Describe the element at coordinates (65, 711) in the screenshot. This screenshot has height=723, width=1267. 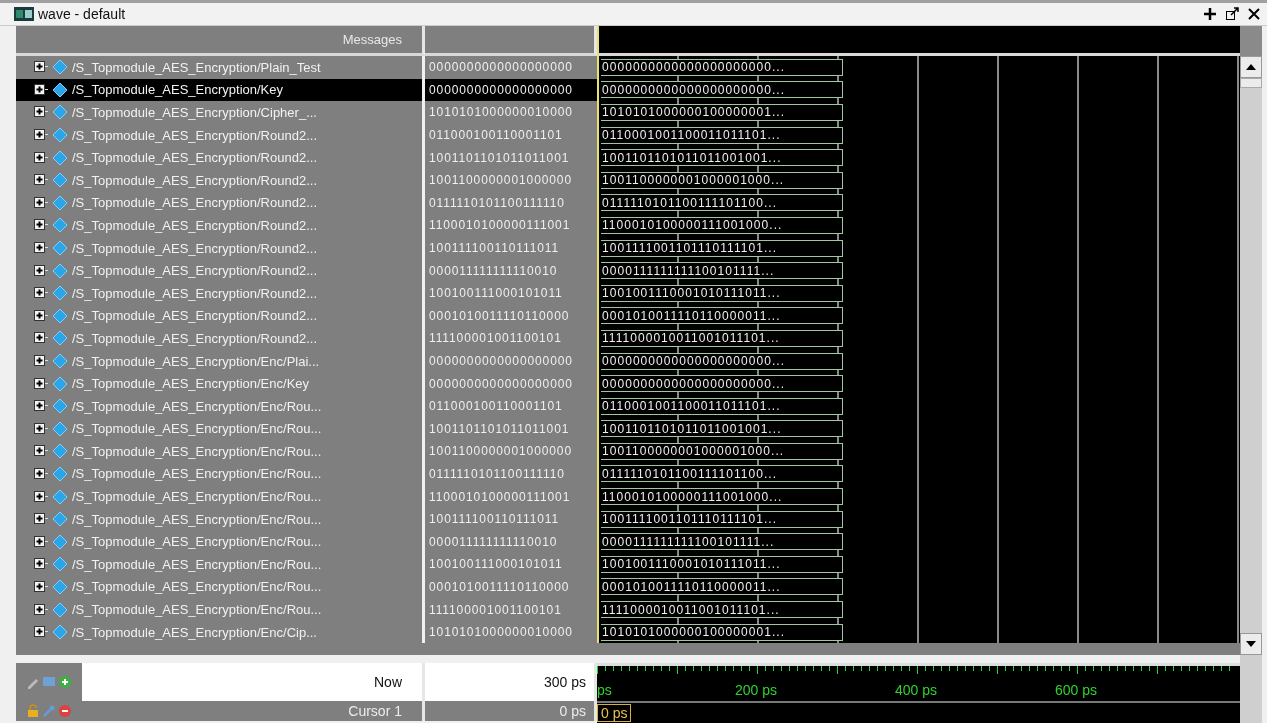
I see `minus-circle-icon` at that location.